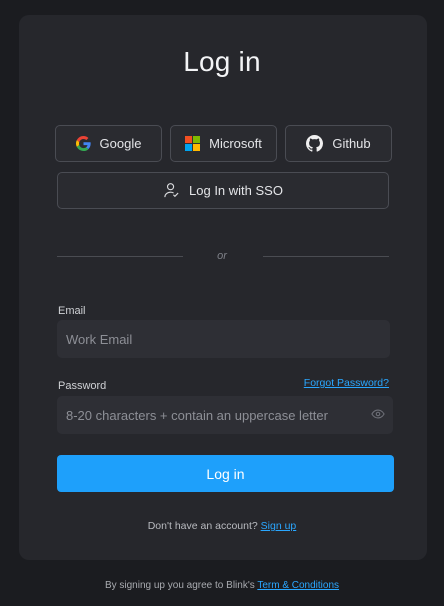 The image size is (444, 606). Describe the element at coordinates (315, 143) in the screenshot. I see `github-icon` at that location.